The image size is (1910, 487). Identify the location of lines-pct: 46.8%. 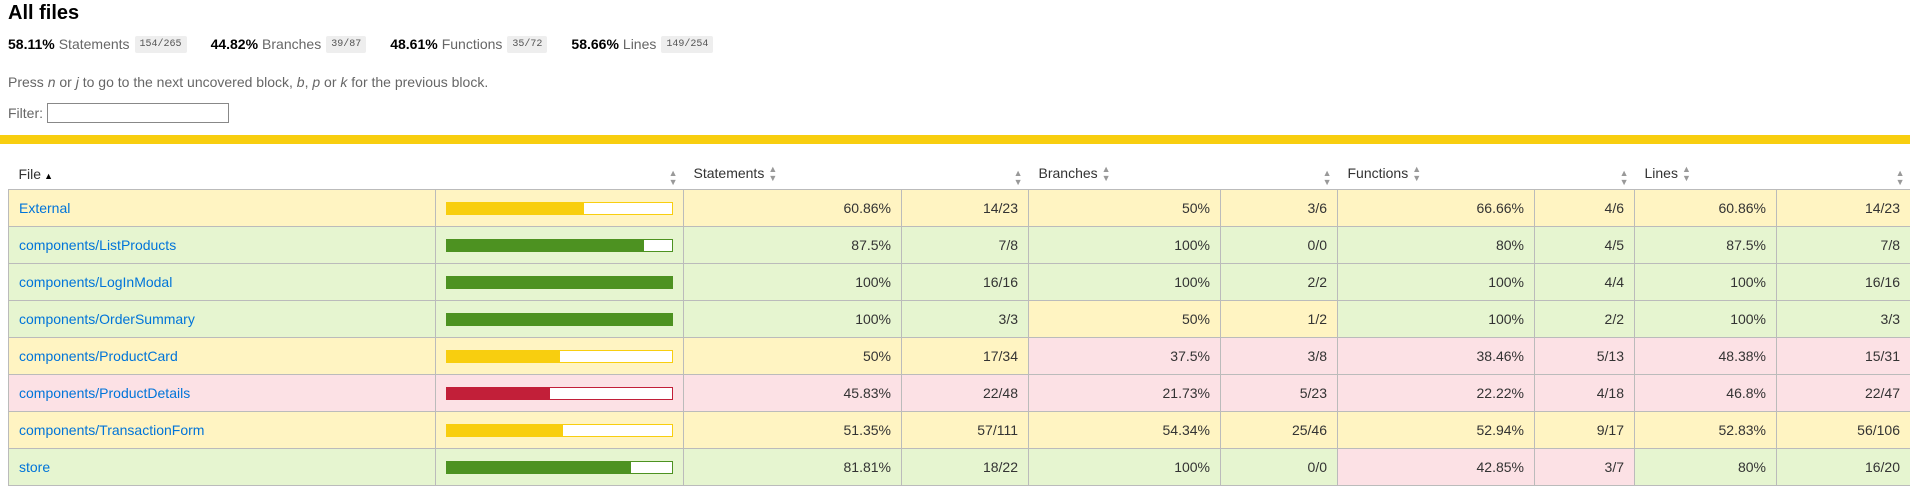
(1705, 393).